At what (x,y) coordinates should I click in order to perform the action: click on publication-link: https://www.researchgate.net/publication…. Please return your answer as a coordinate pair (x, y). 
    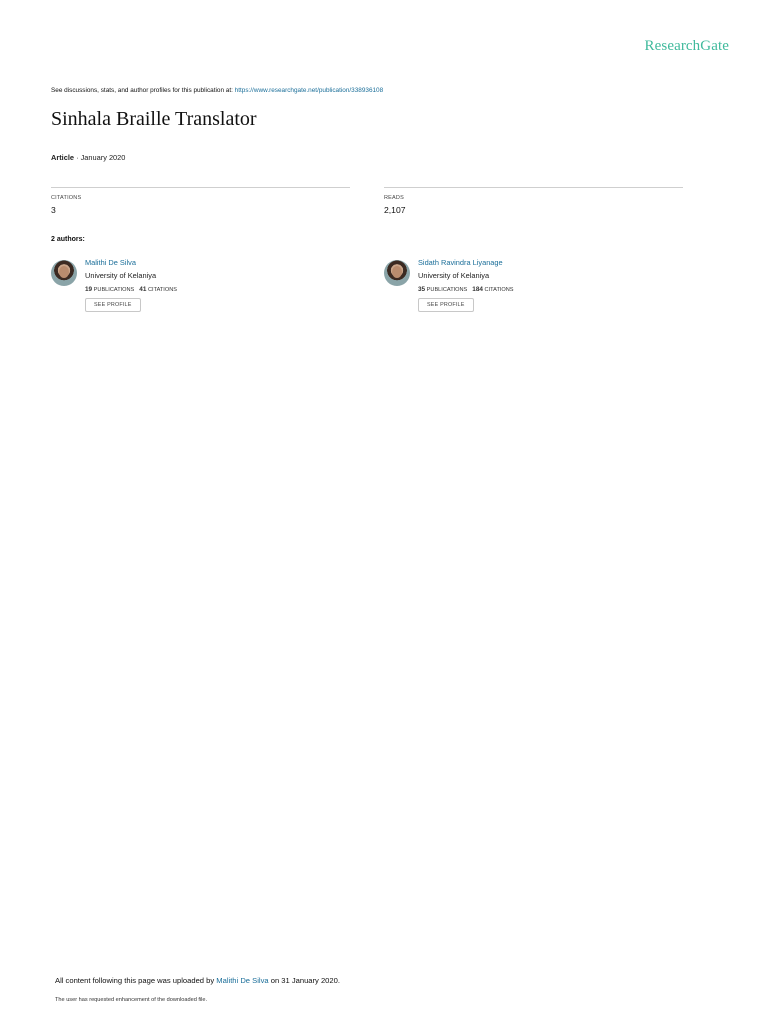
    Looking at the image, I should click on (309, 90).